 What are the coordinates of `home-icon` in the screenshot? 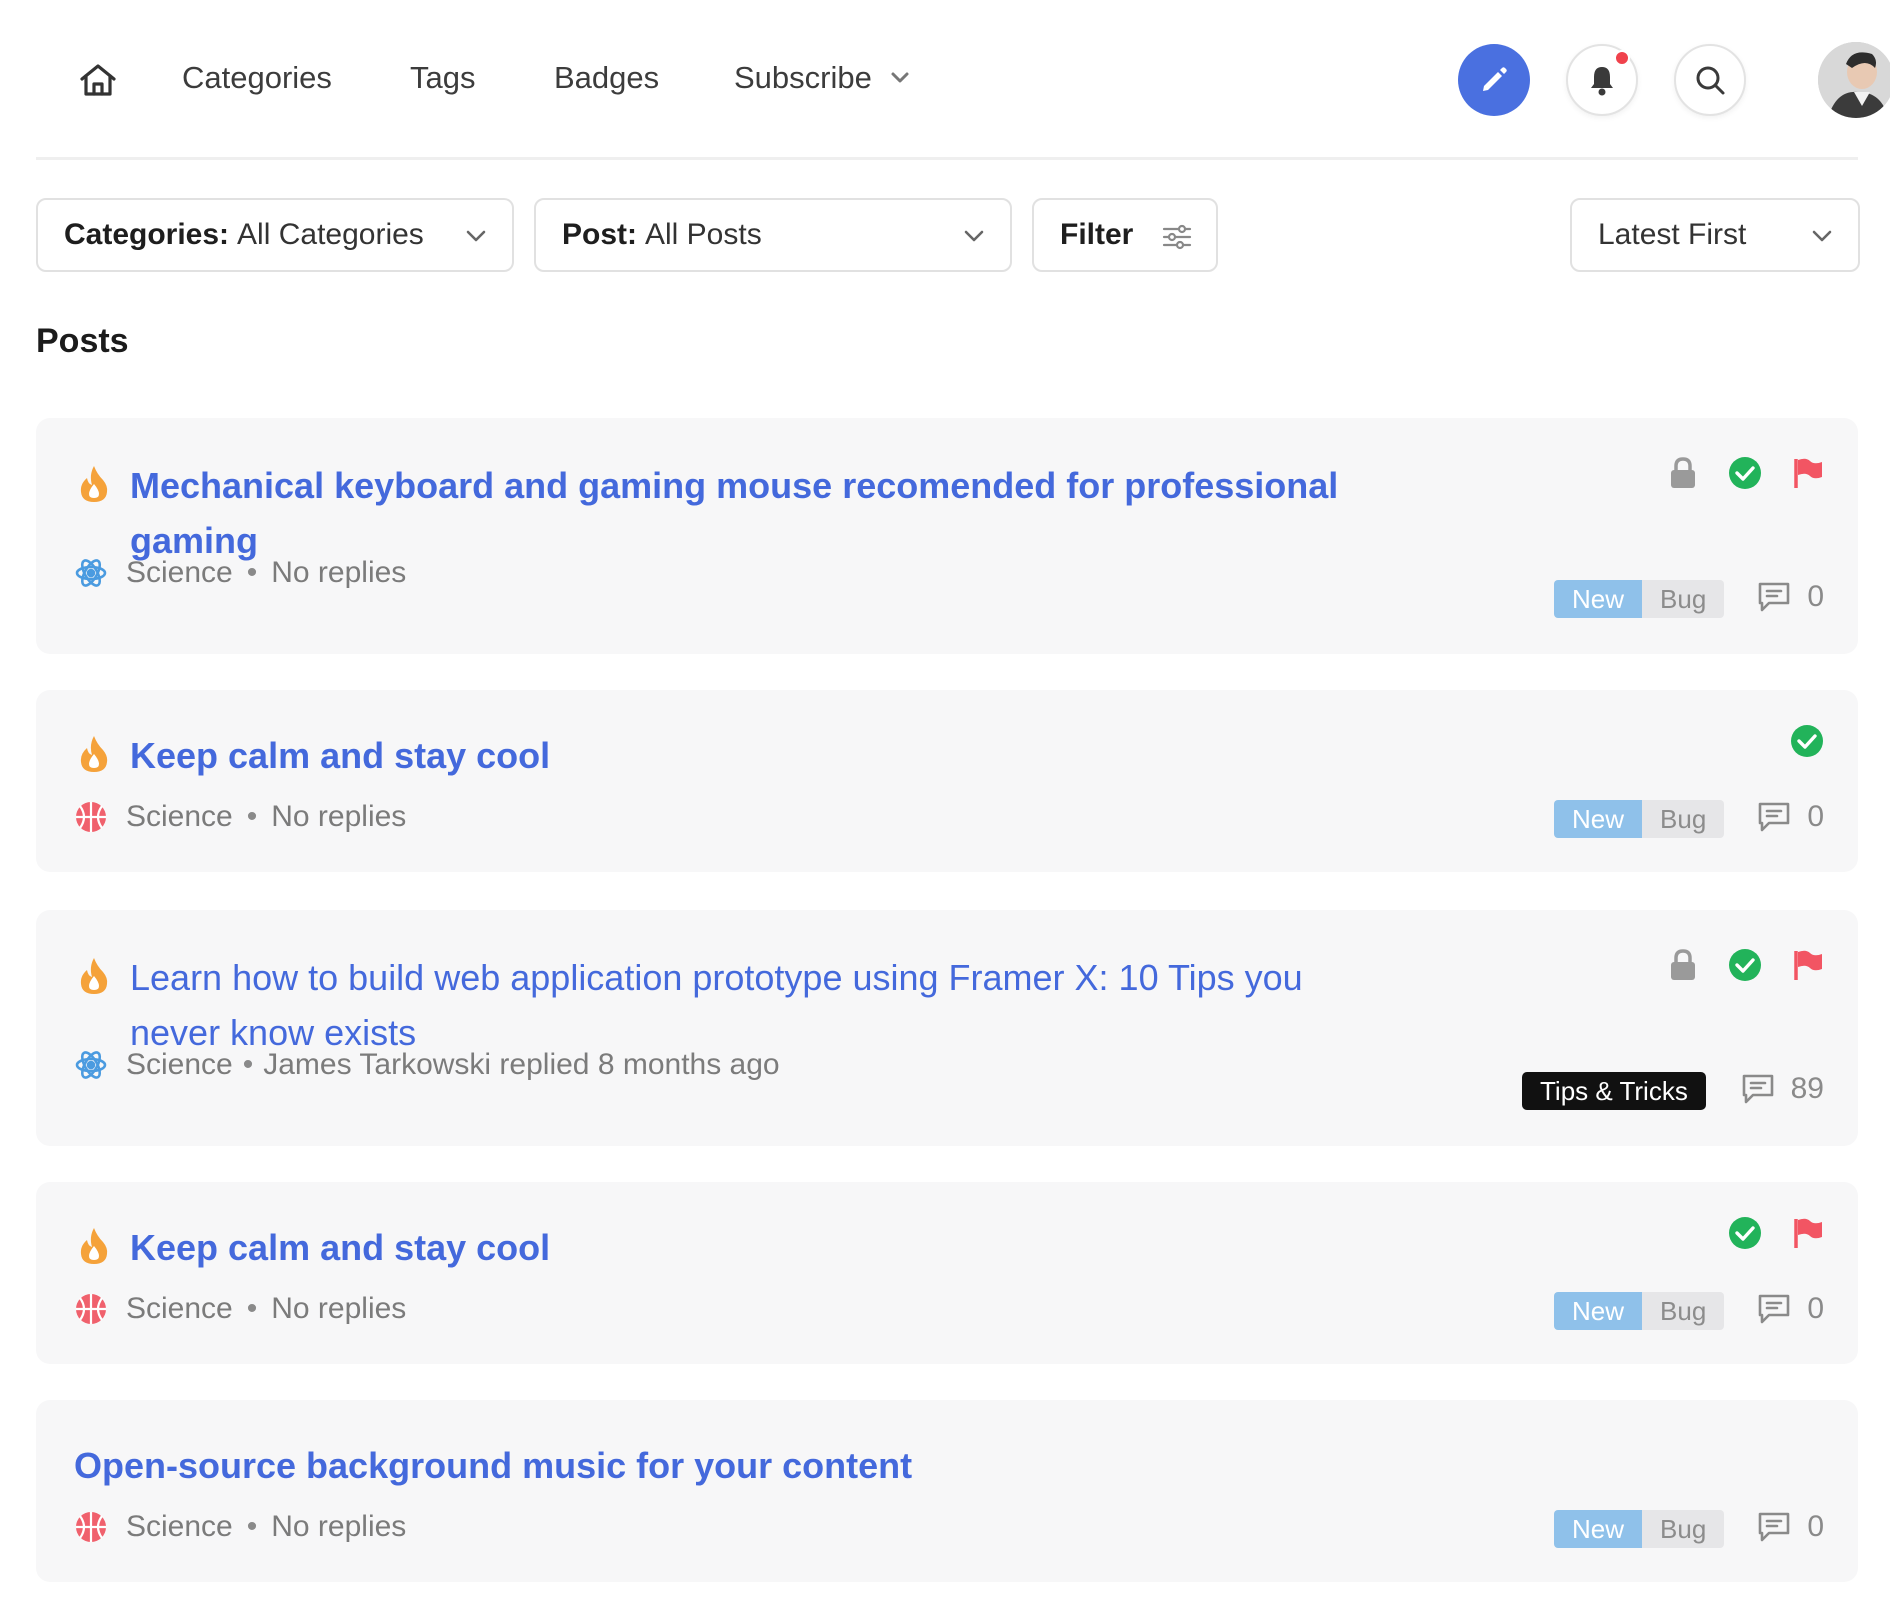 It's located at (98, 80).